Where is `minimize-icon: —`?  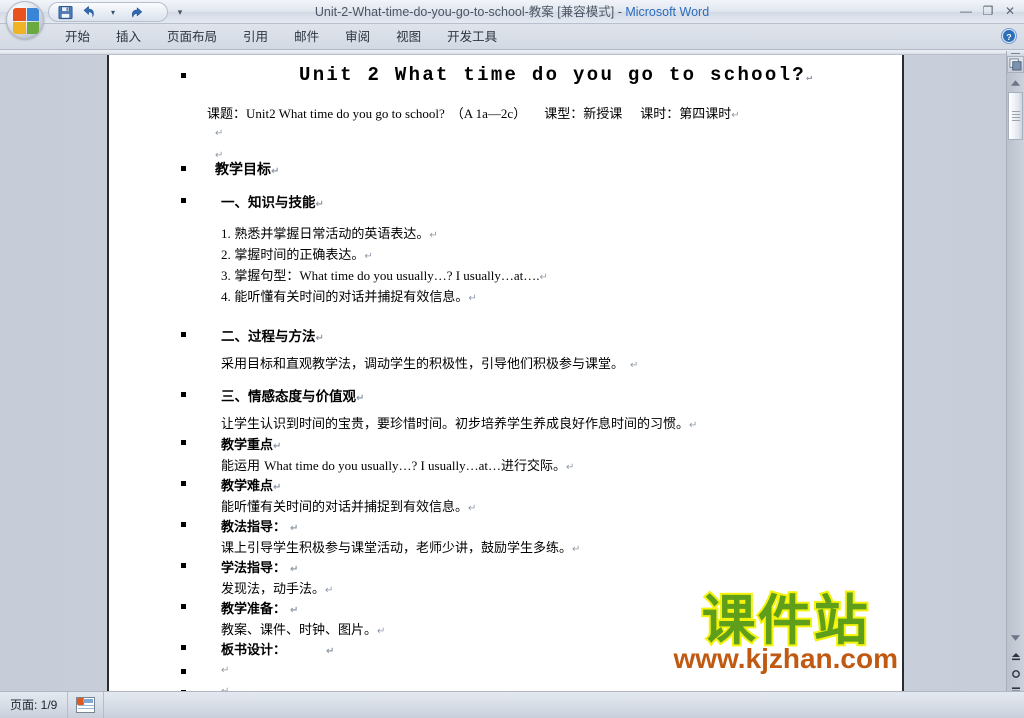 minimize-icon: — is located at coordinates (966, 11).